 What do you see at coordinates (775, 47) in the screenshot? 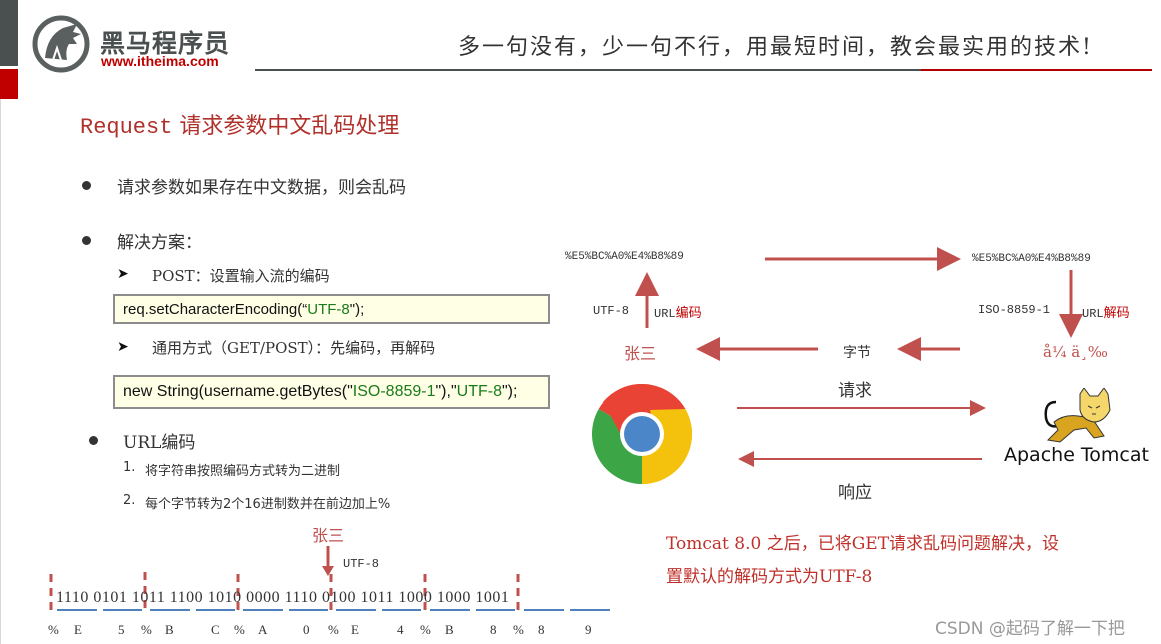
I see `slogan: 多一句没有，少一句不行，用最短时间，教会最实用的技术!` at bounding box center [775, 47].